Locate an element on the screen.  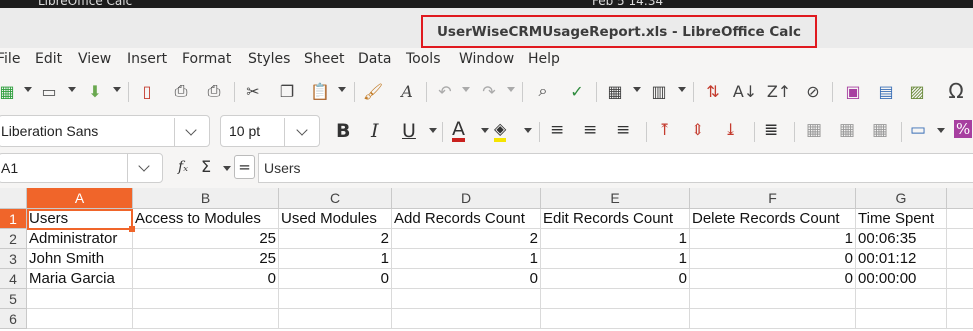
select-all-corner is located at coordinates (13, 198).